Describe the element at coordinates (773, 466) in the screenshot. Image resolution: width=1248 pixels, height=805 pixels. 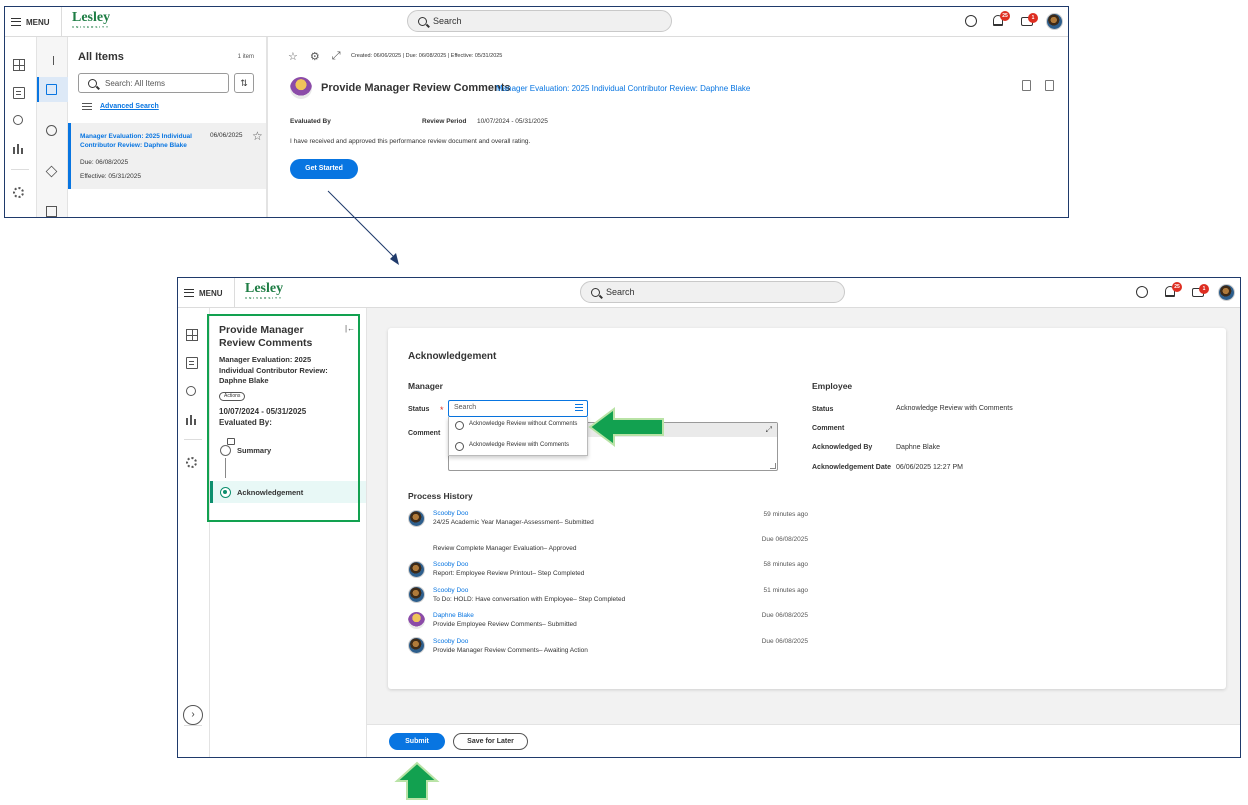
I see `resize-handle` at that location.